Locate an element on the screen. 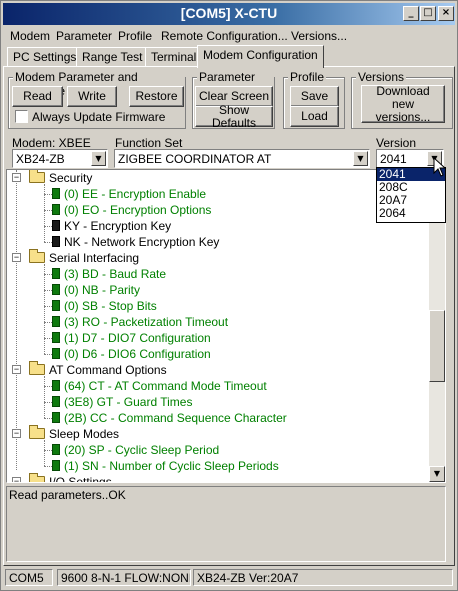  mouse-cursor-icon is located at coordinates (440, 167).